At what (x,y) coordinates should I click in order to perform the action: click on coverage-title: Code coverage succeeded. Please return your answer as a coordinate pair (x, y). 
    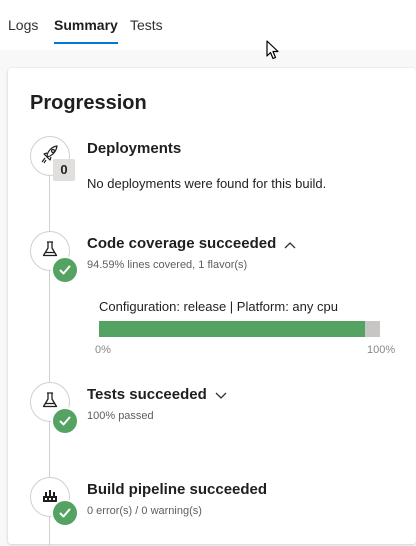
    Looking at the image, I should click on (191, 244).